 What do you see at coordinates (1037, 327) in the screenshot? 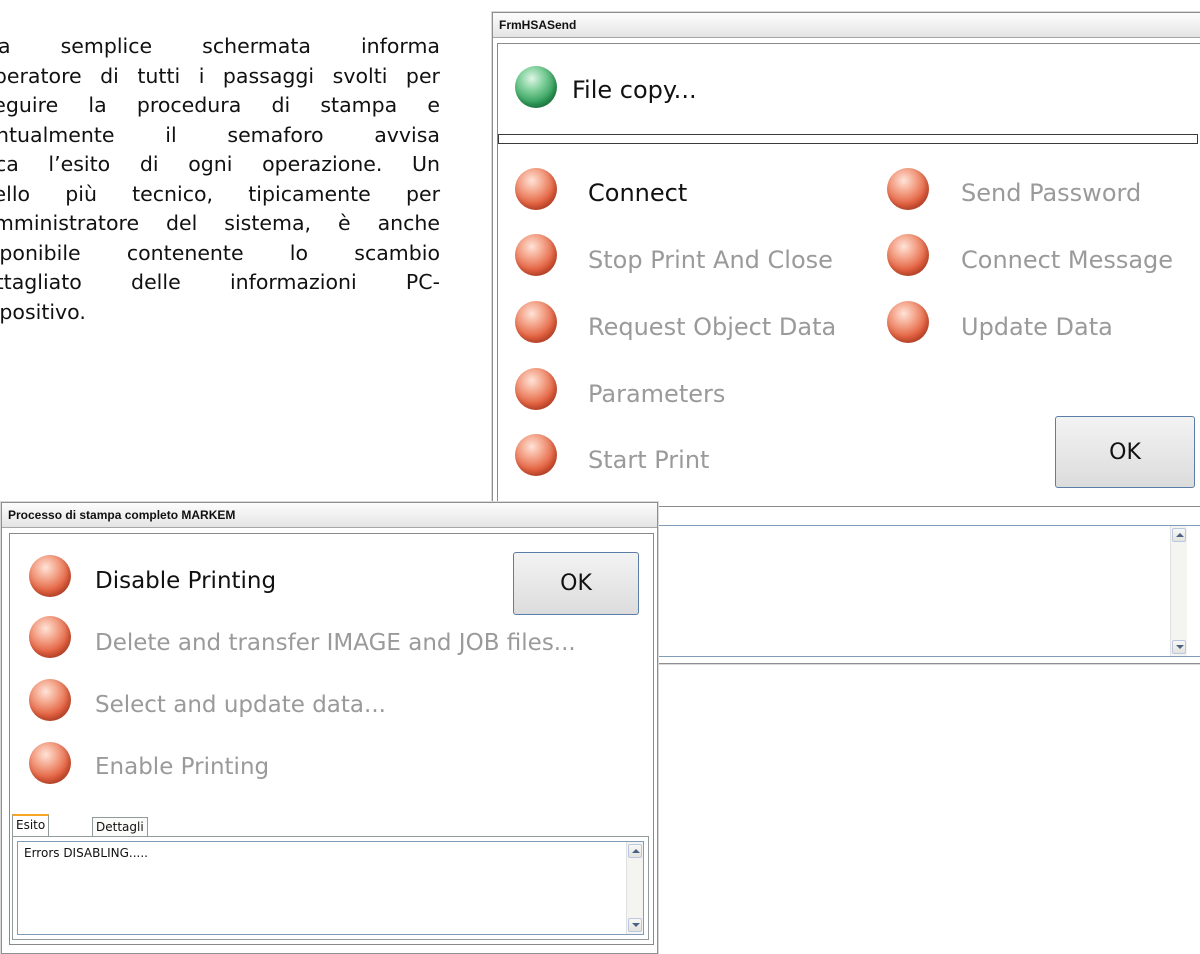
I see `step-update-data-label: Update Data` at bounding box center [1037, 327].